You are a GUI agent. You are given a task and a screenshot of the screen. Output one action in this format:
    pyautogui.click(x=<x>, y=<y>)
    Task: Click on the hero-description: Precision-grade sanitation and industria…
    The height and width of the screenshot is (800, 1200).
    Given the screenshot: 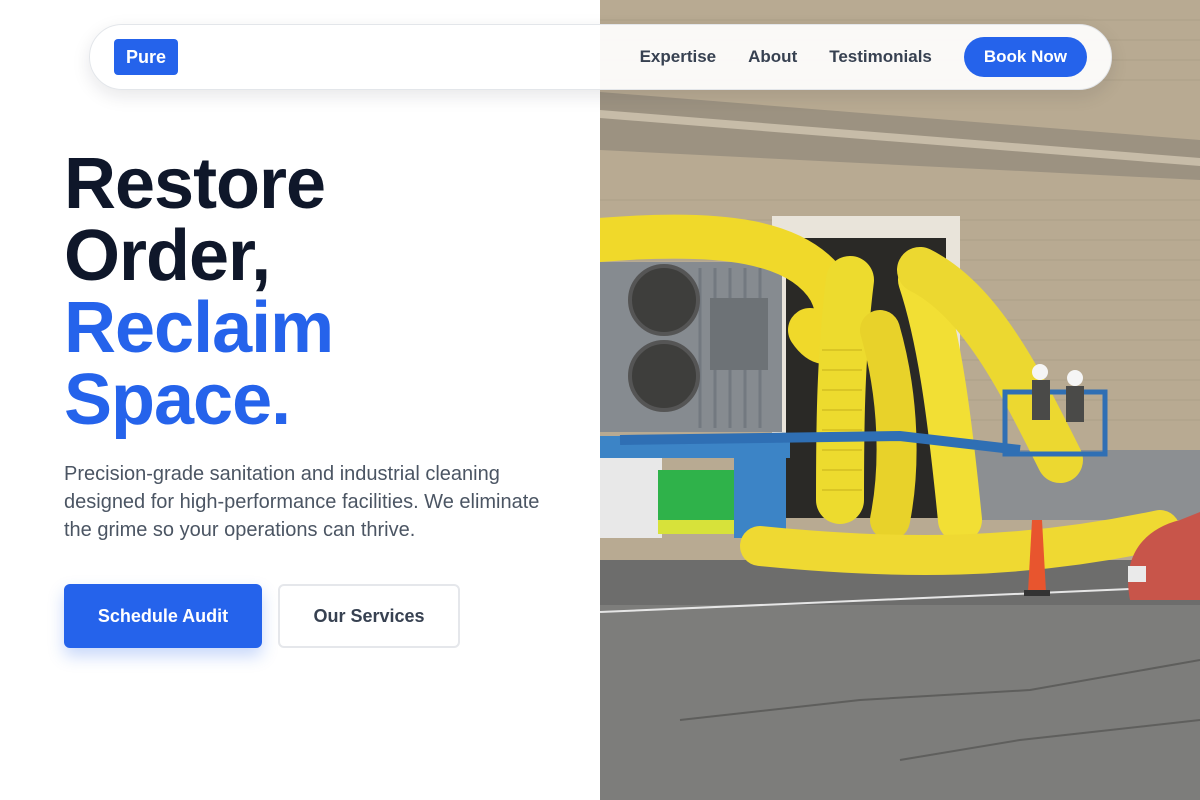 What is the action you would take?
    pyautogui.click(x=302, y=502)
    